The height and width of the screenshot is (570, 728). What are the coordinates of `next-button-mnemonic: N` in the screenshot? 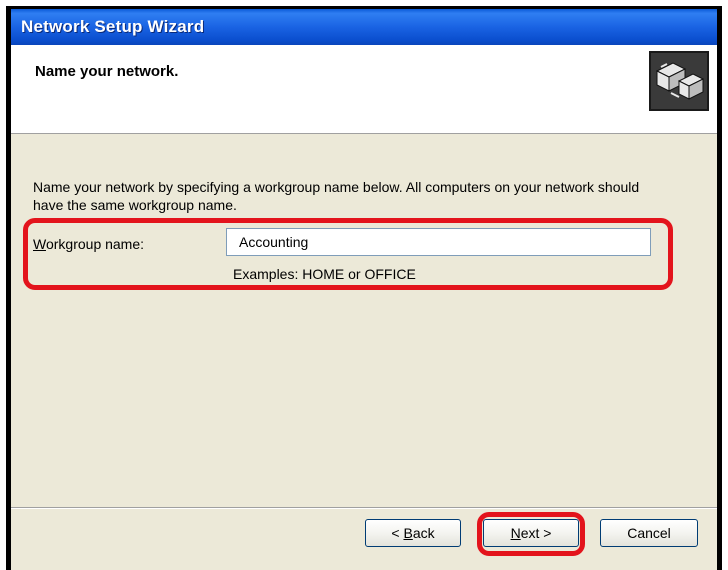 It's located at (516, 533).